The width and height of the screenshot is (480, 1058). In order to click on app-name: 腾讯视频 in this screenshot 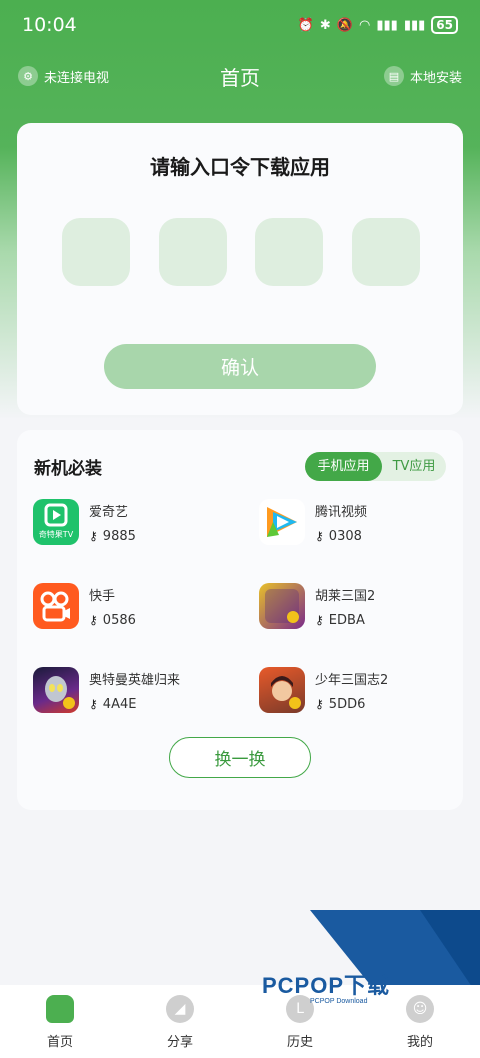, I will do `click(341, 512)`.